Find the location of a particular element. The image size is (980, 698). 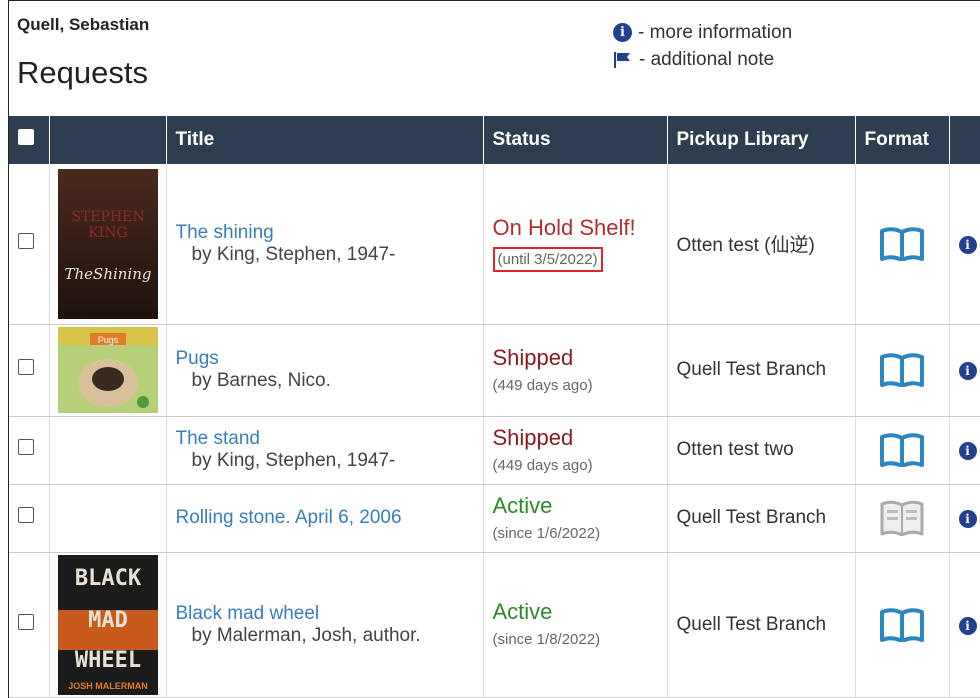

cover-text: Pugs is located at coordinates (107, 340).